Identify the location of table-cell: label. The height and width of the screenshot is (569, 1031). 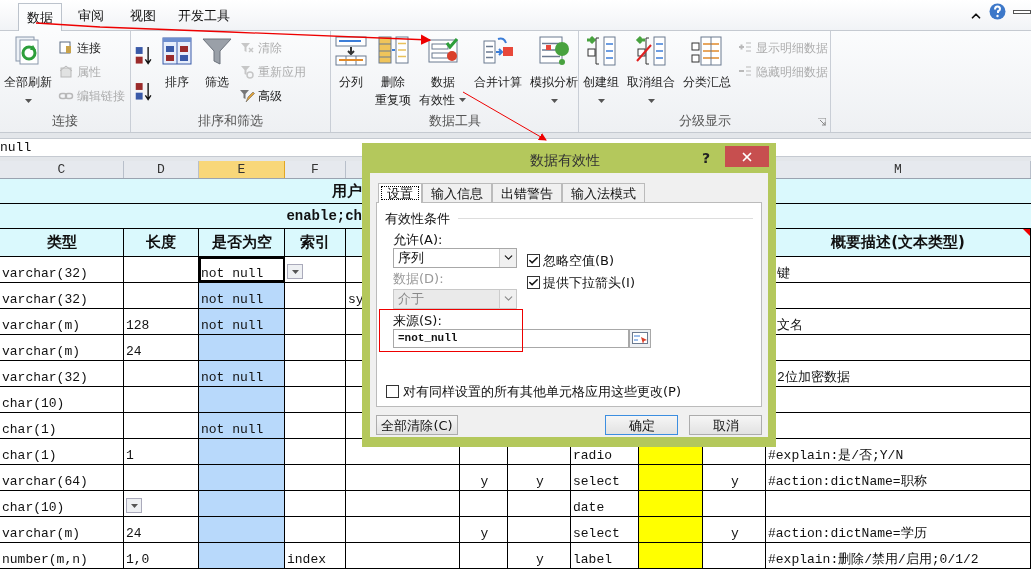
(605, 555).